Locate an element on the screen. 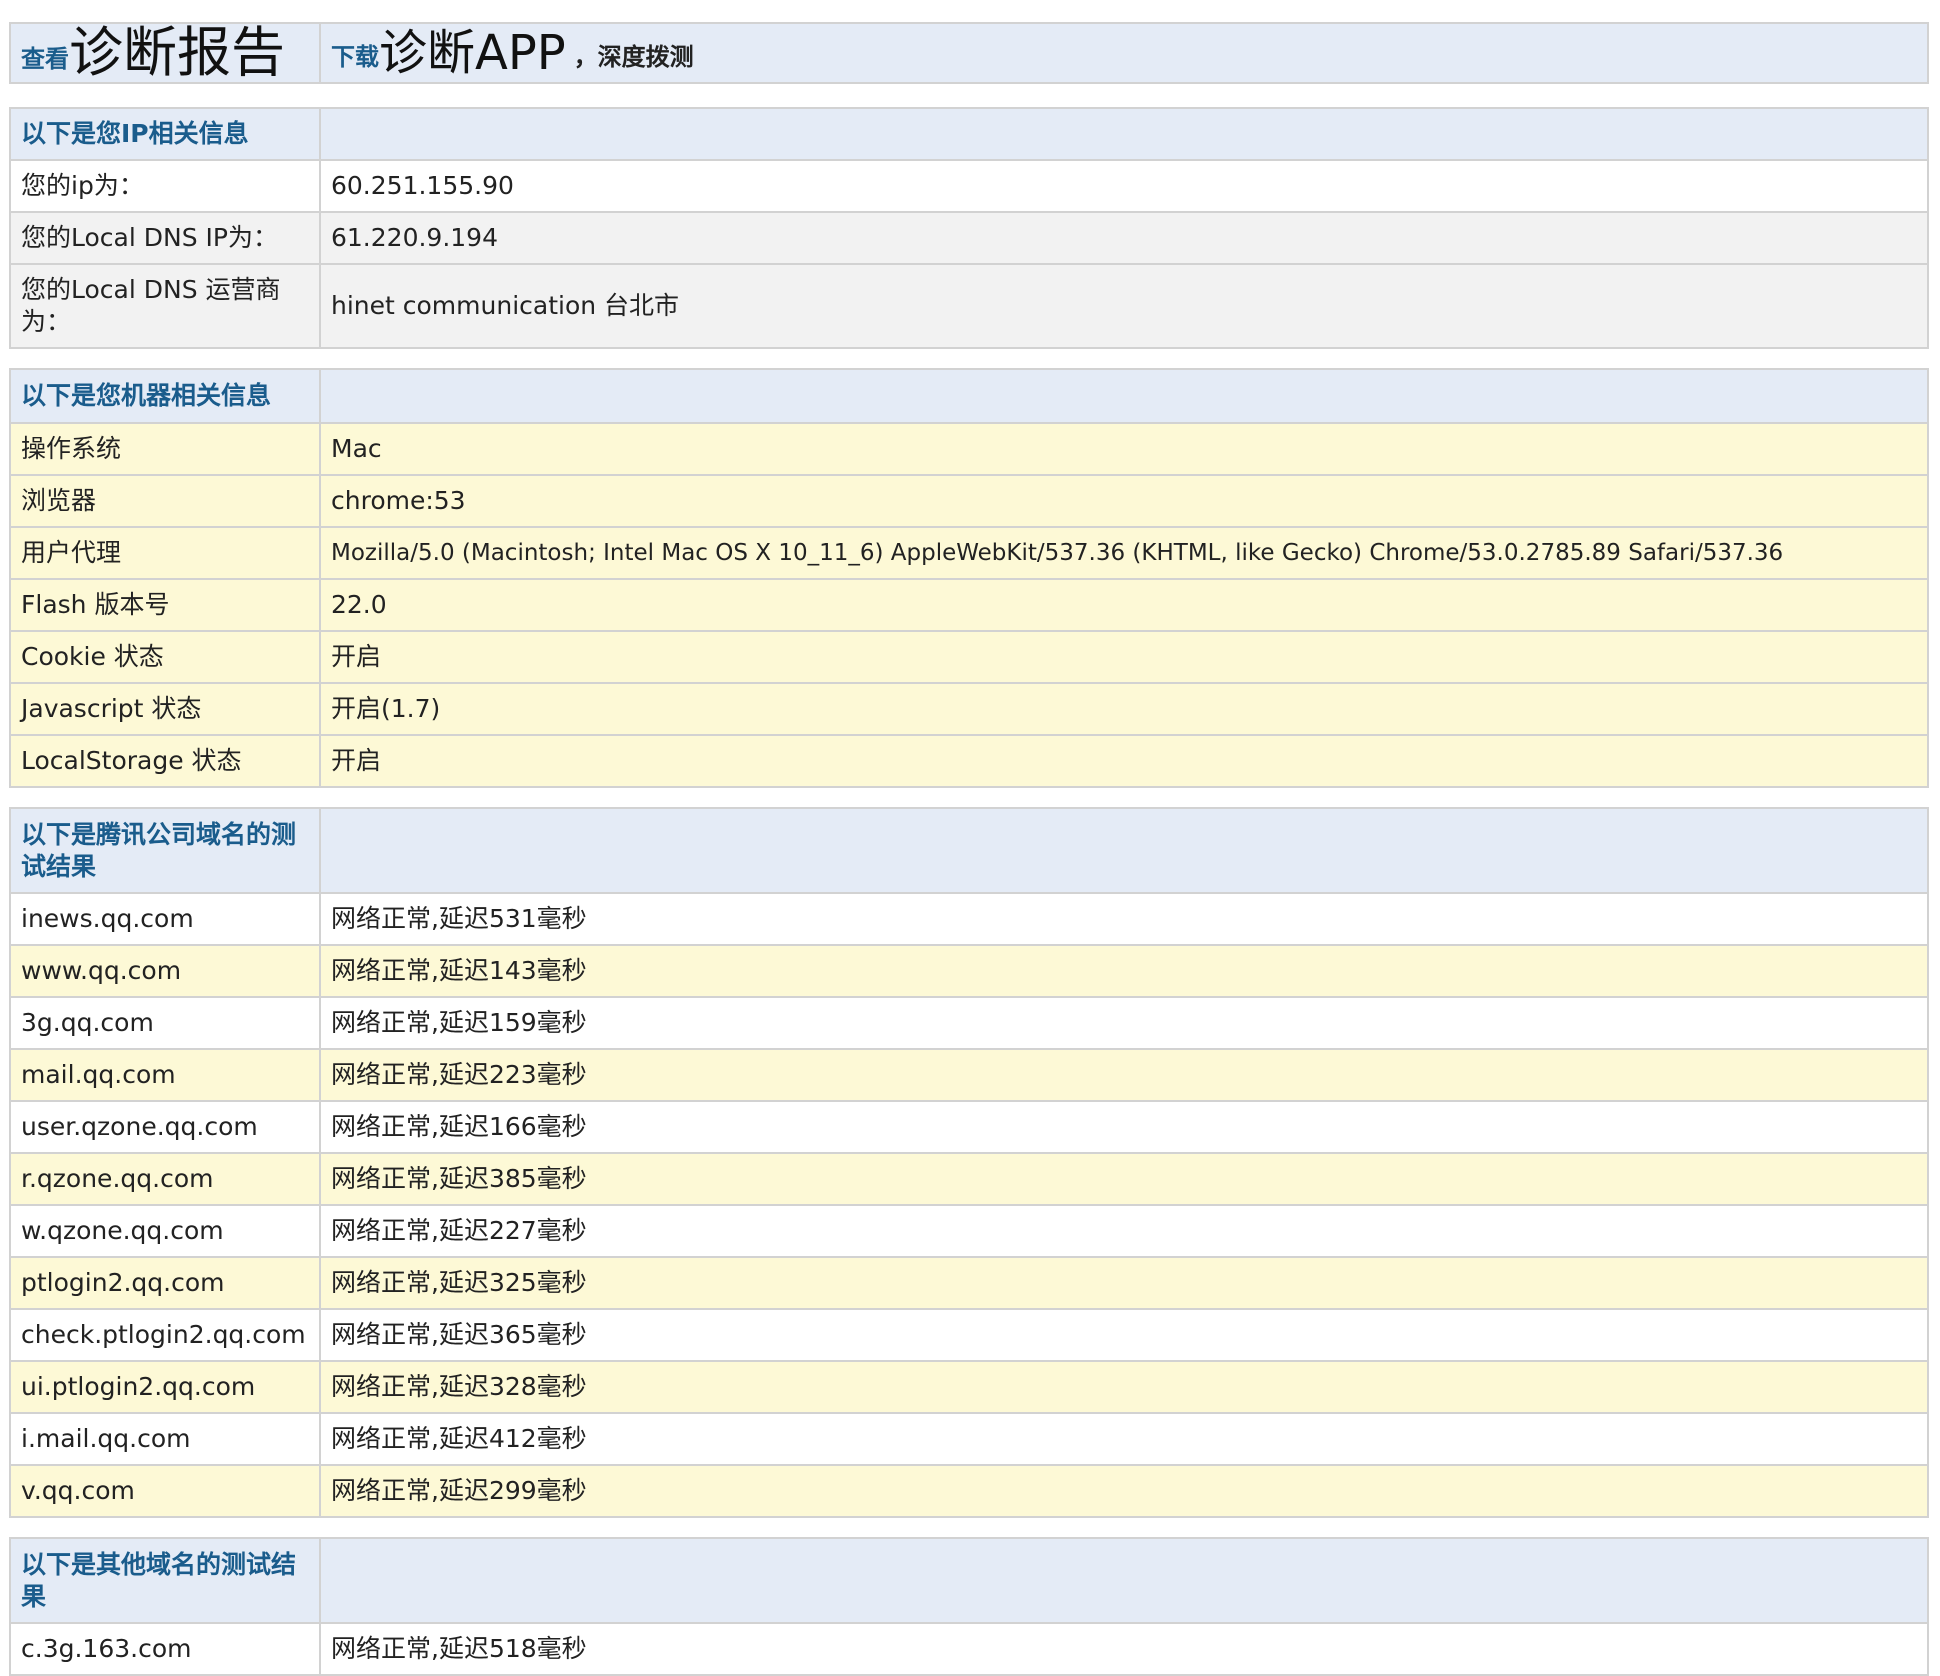 Image resolution: width=1940 pixels, height=1676 pixels. view-report-link: 查看诊断报告 is located at coordinates (153, 53).